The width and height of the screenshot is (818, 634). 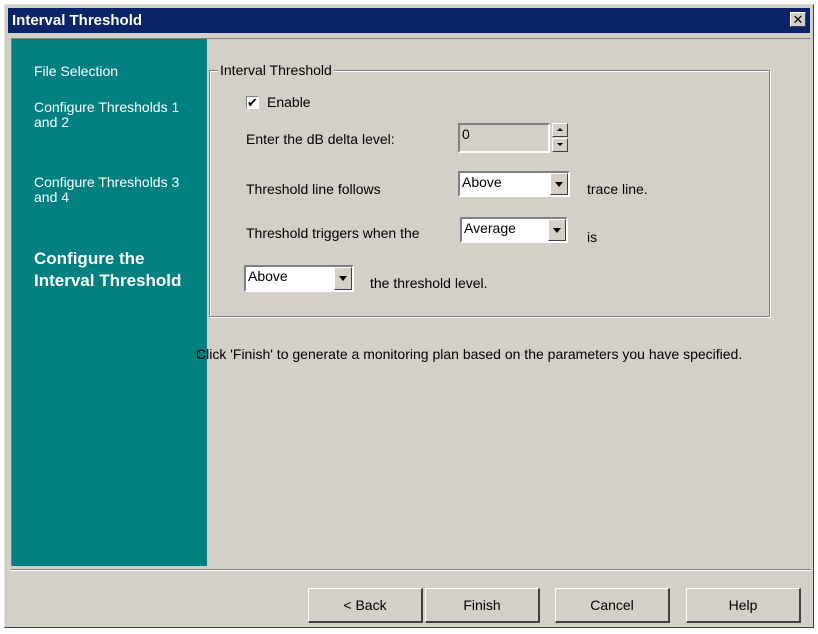 What do you see at coordinates (289, 102) in the screenshot?
I see `enable-label: Enable` at bounding box center [289, 102].